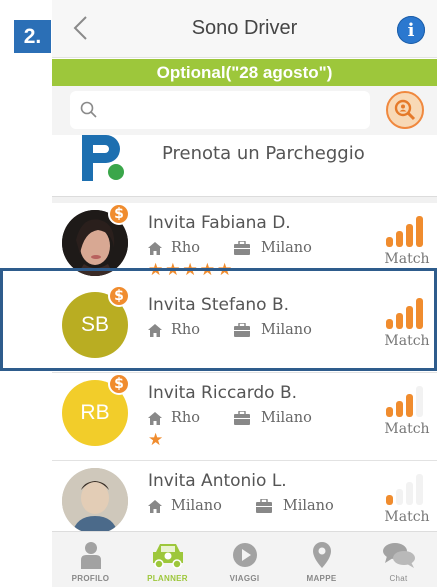 This screenshot has width=437, height=587. I want to click on search-area, so click(244, 110).